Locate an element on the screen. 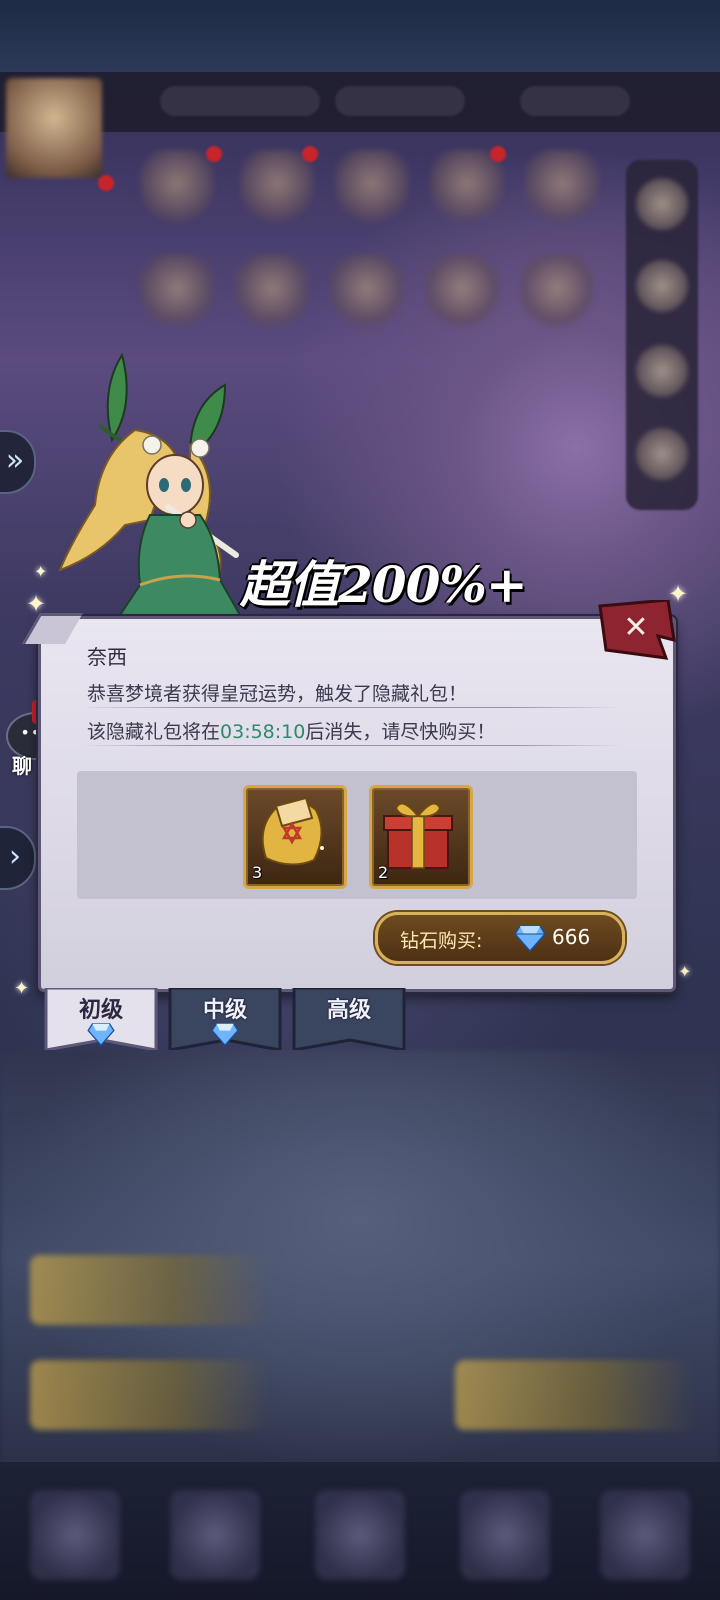 Image resolution: width=720 pixels, height=1600 pixels. congrats-message: 恭喜梦境者获得皇冠运势，触发了隐藏礼包！ is located at coordinates (277, 694).